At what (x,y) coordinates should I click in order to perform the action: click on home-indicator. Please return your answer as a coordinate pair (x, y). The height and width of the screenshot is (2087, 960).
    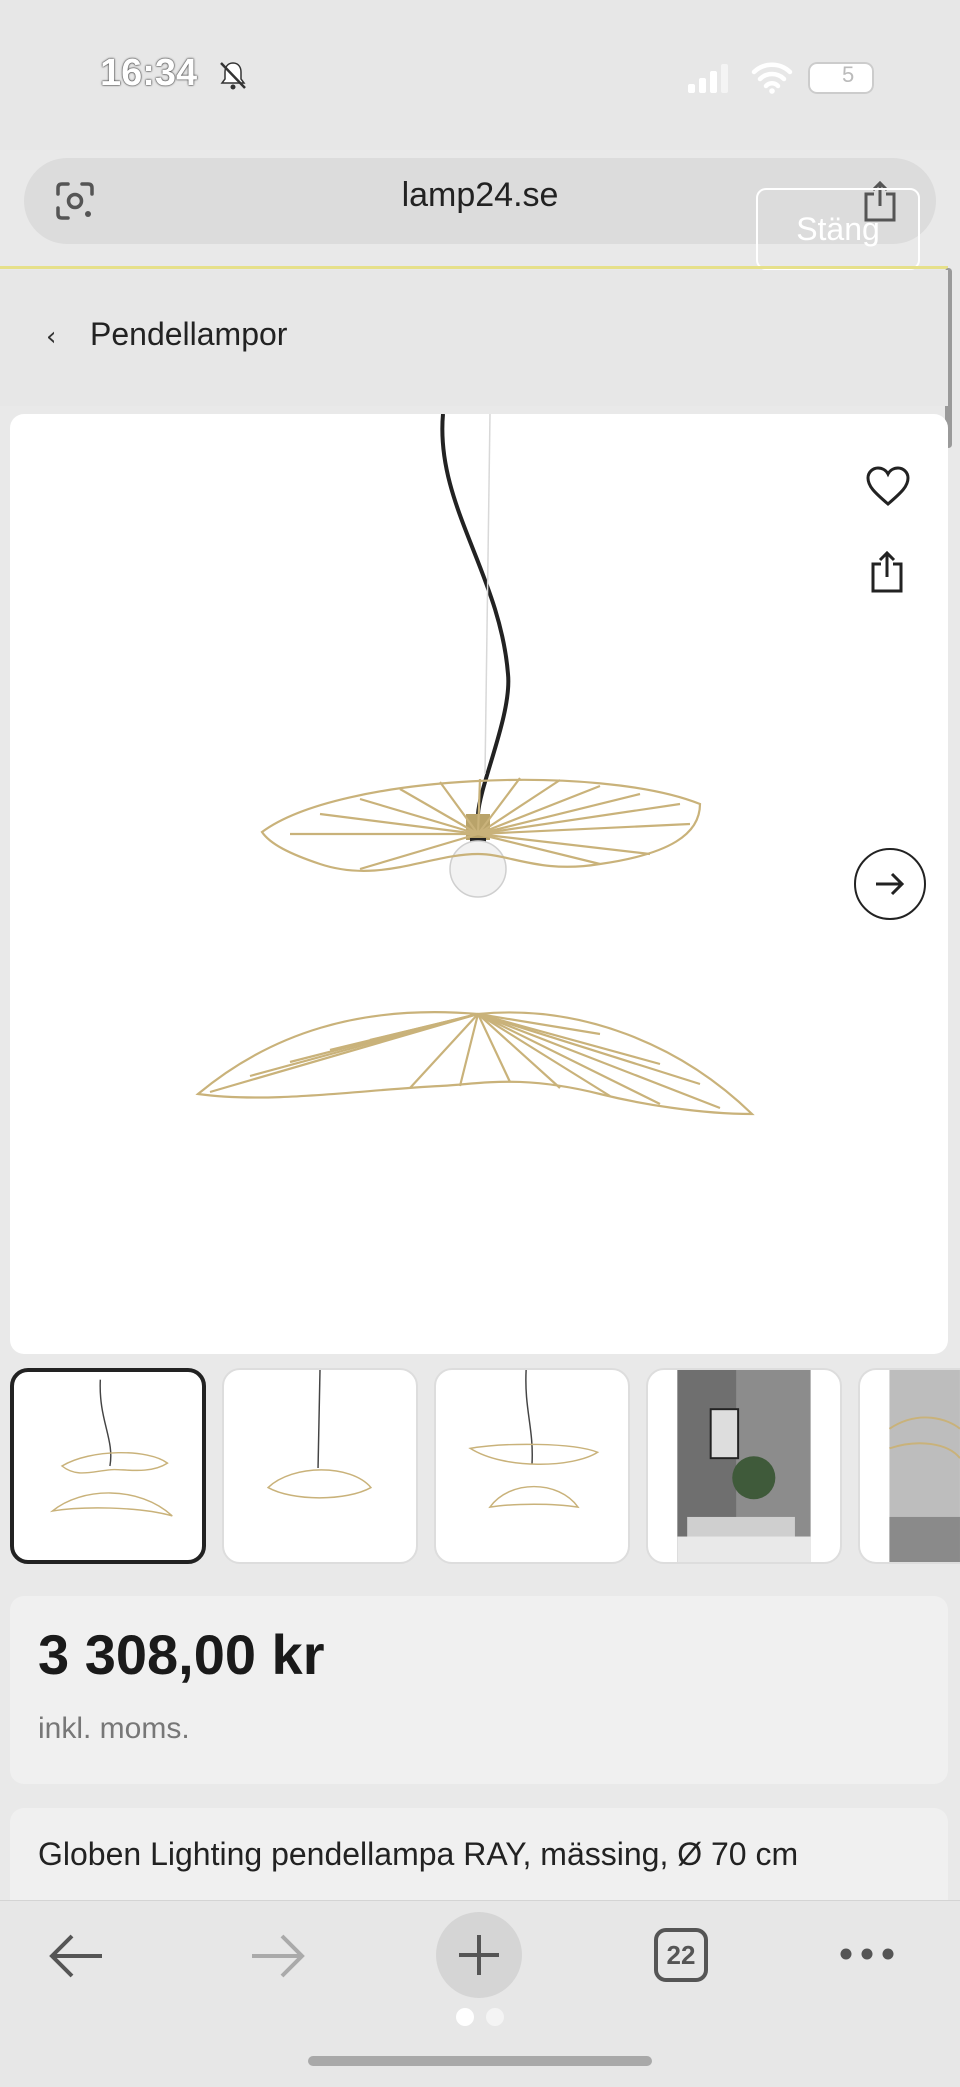
    Looking at the image, I should click on (480, 2061).